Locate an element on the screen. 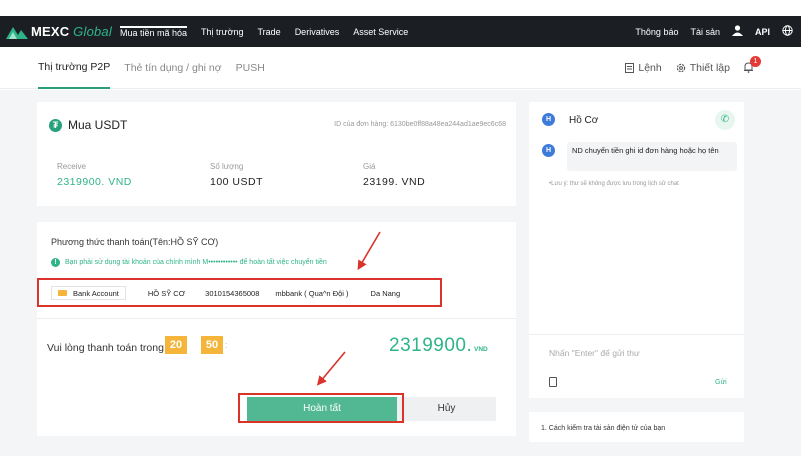 This screenshot has height=456, width=801. cancel-button: Hủy is located at coordinates (446, 409).